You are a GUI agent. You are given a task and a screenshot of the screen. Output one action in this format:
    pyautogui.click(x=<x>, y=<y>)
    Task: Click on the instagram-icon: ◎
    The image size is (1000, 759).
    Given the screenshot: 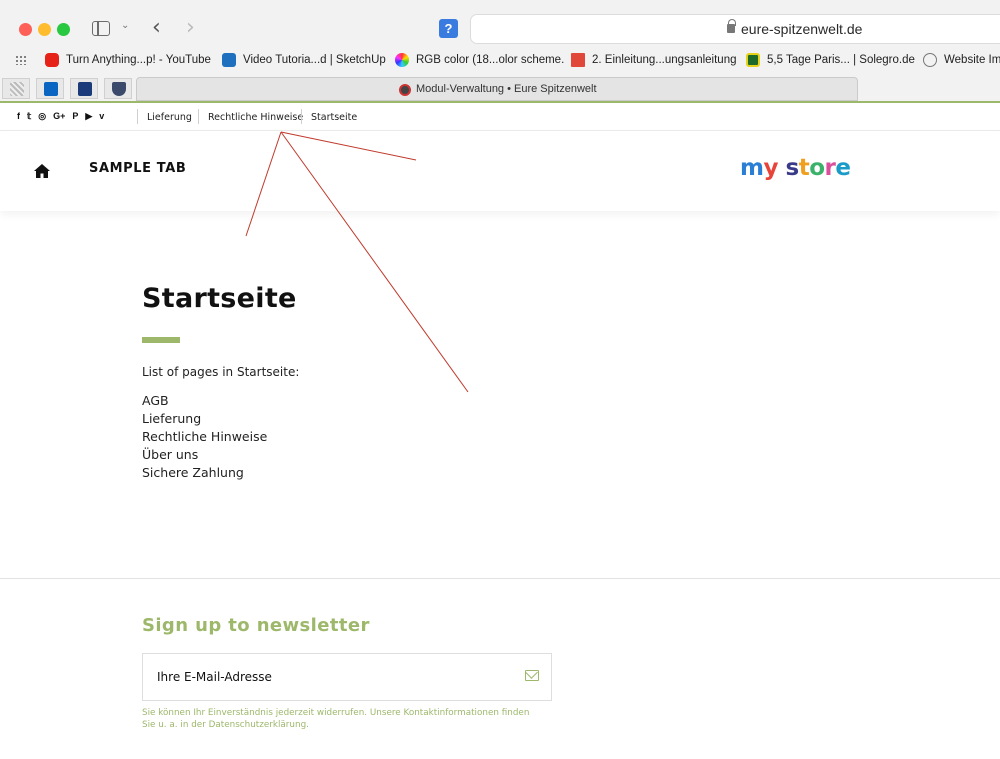 What is the action you would take?
    pyautogui.click(x=42, y=116)
    